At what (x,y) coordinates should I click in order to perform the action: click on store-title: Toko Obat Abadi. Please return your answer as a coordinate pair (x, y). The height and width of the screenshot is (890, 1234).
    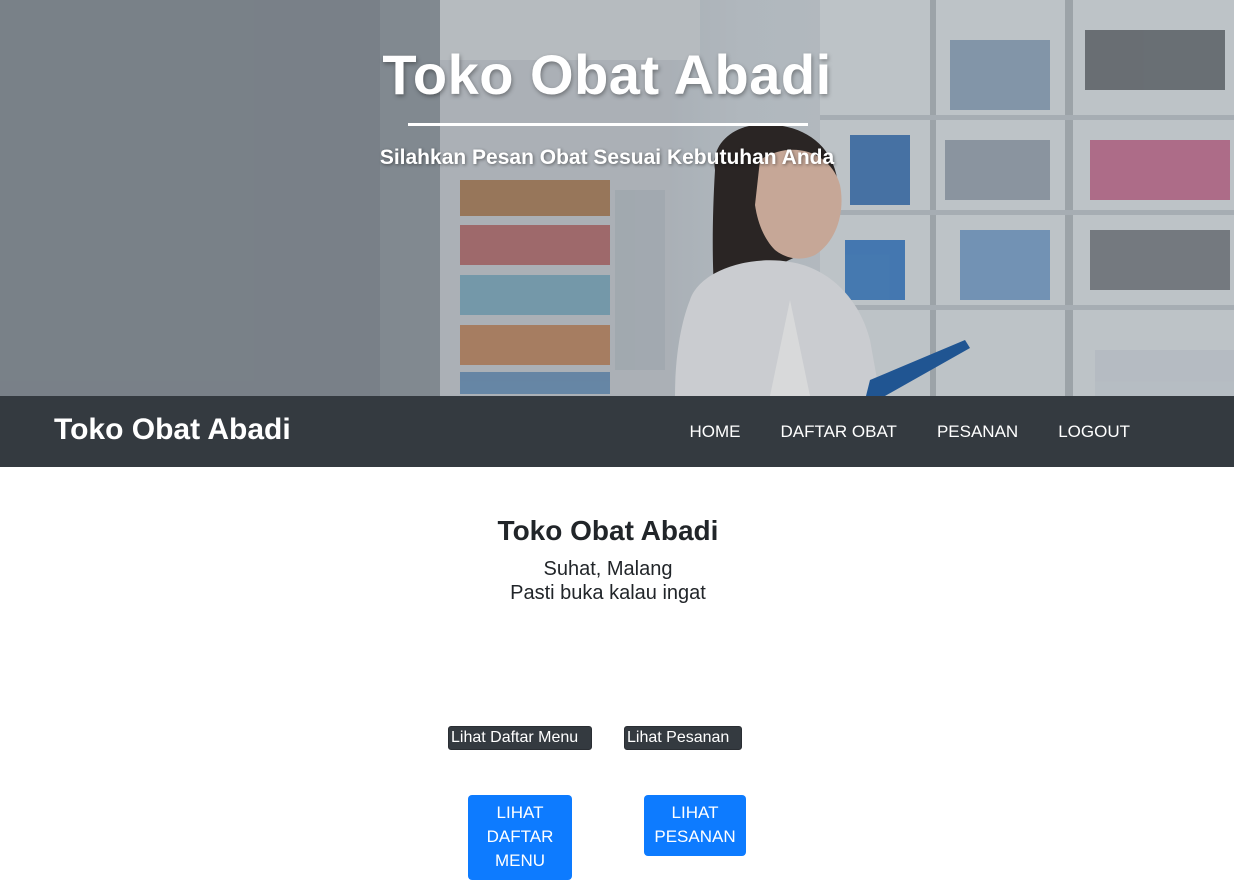
    Looking at the image, I should click on (608, 530).